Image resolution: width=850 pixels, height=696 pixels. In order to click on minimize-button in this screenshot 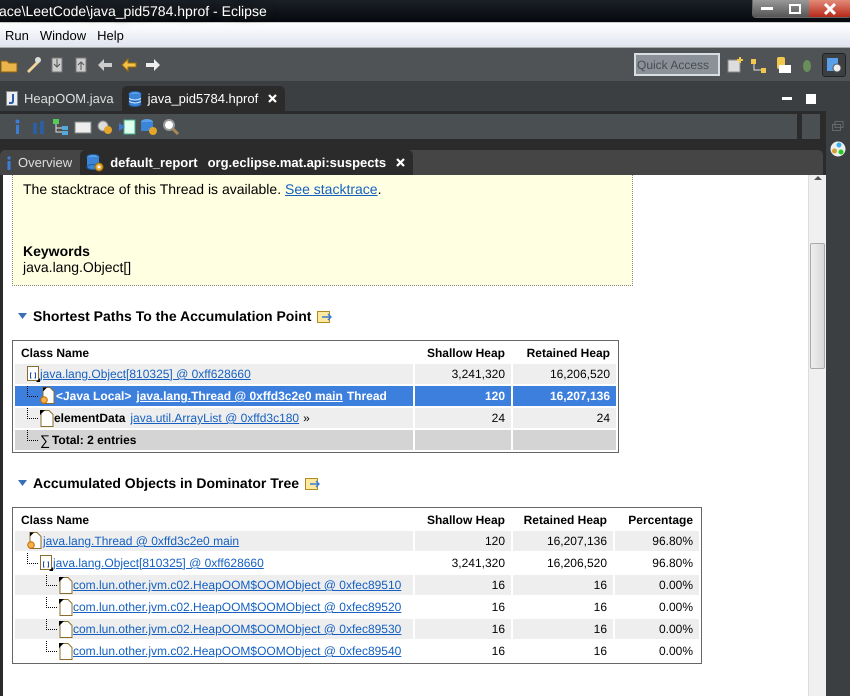, I will do `click(767, 8)`.